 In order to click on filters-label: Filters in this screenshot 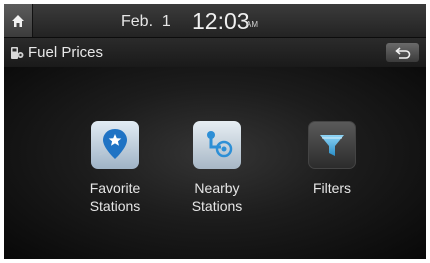, I will do `click(332, 188)`.